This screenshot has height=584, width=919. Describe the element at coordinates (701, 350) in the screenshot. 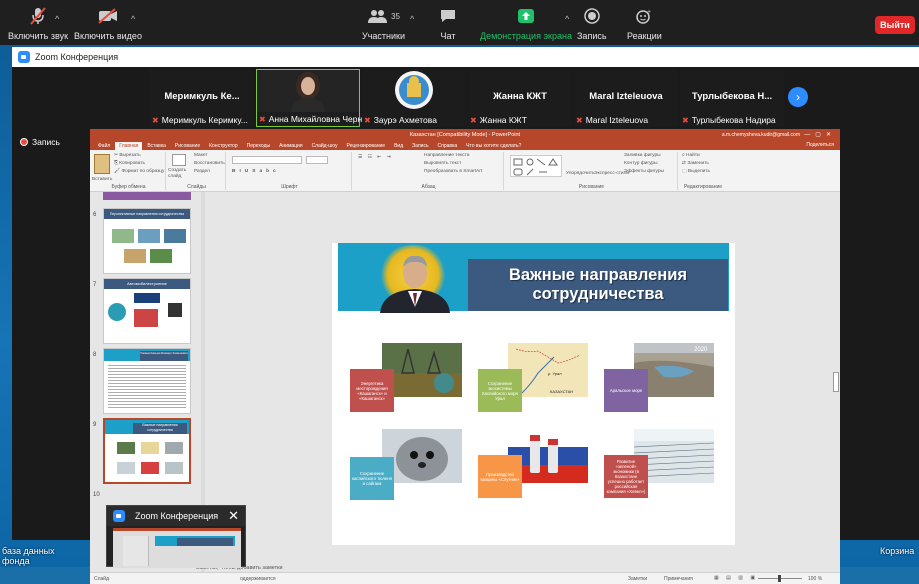

I see `year-label: 2020` at that location.